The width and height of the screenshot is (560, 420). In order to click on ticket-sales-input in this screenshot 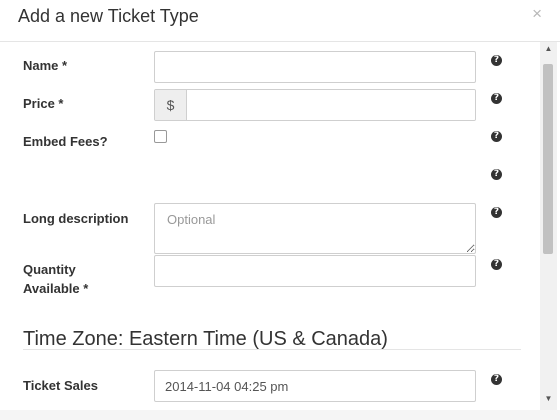, I will do `click(315, 386)`.